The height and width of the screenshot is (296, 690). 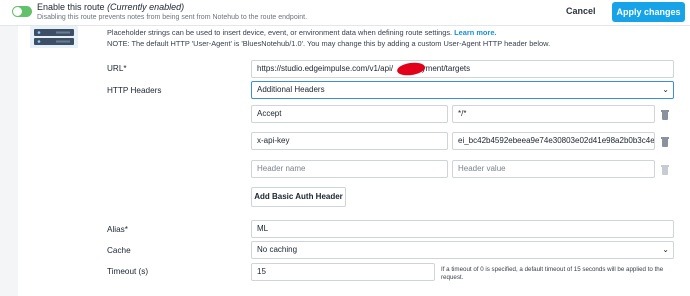 What do you see at coordinates (648, 12) in the screenshot?
I see `apply-changes-button: Apply changes` at bounding box center [648, 12].